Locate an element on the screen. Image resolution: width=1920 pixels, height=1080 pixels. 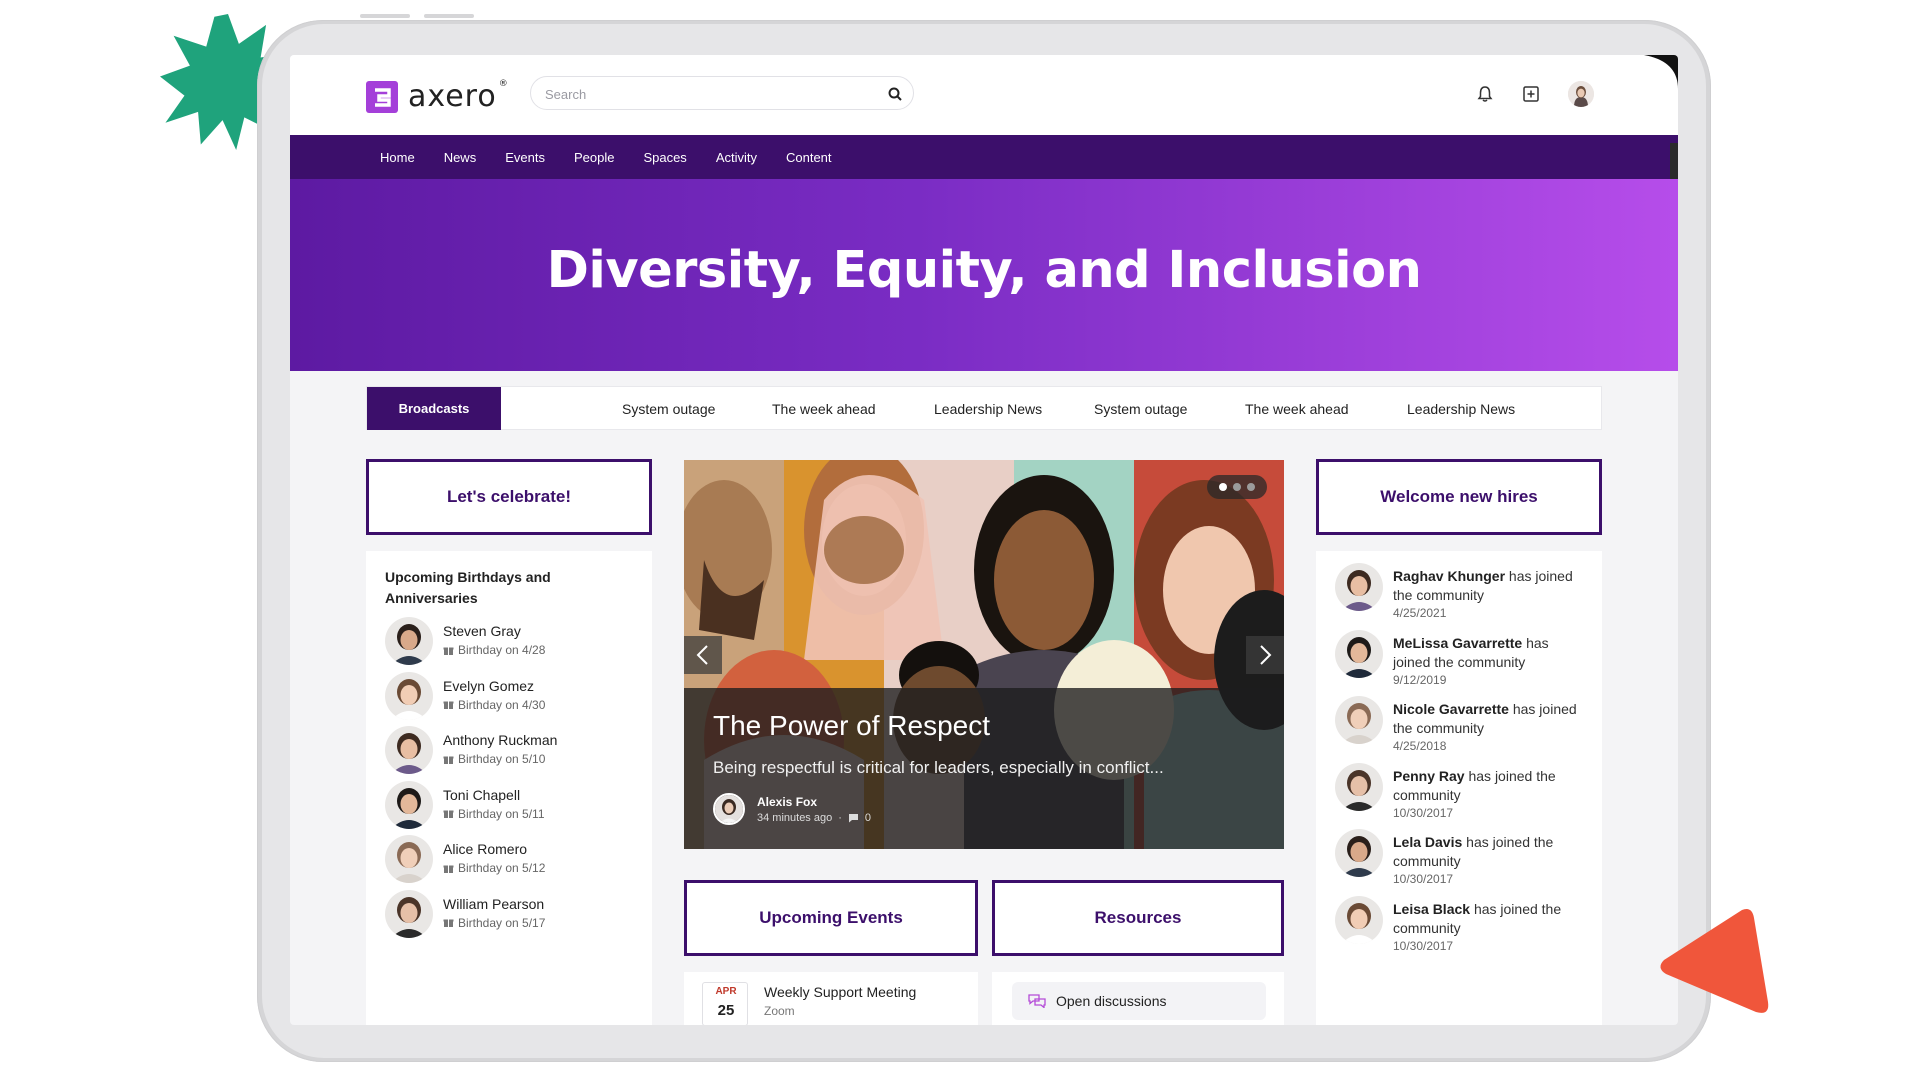
hire-announcement: Penny Ray has joined the community is located at coordinates (1488, 786).